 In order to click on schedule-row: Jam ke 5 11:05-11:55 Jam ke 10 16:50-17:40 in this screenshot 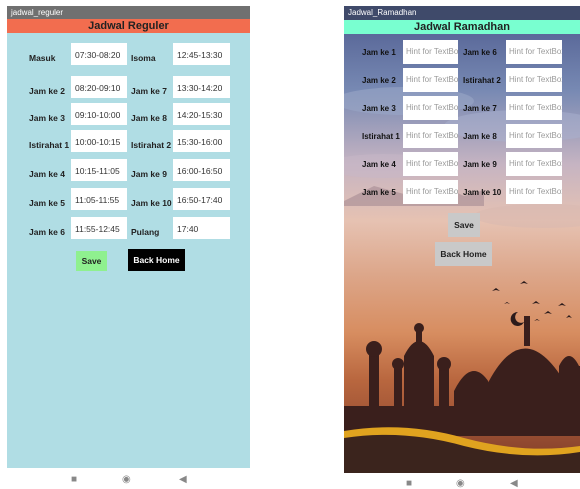, I will do `click(128, 202)`.